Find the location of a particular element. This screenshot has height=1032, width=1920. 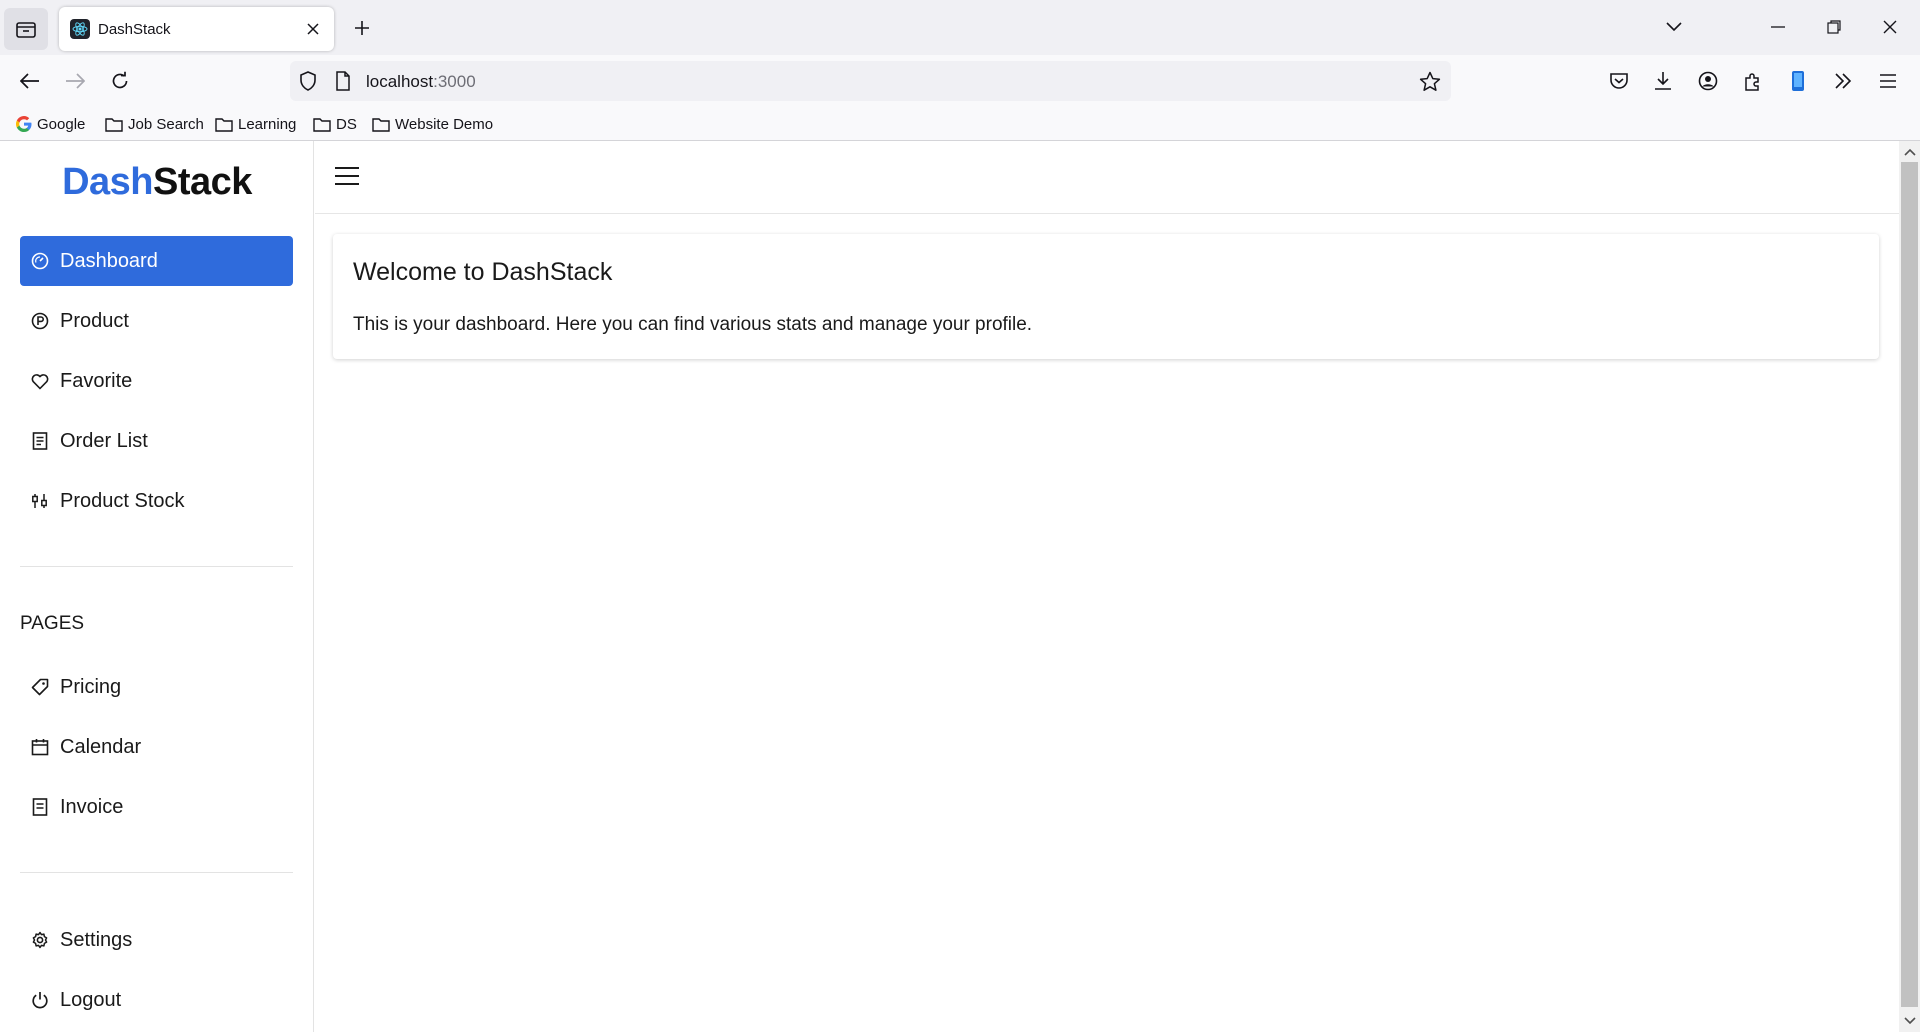

device-extension-button is located at coordinates (1798, 81).